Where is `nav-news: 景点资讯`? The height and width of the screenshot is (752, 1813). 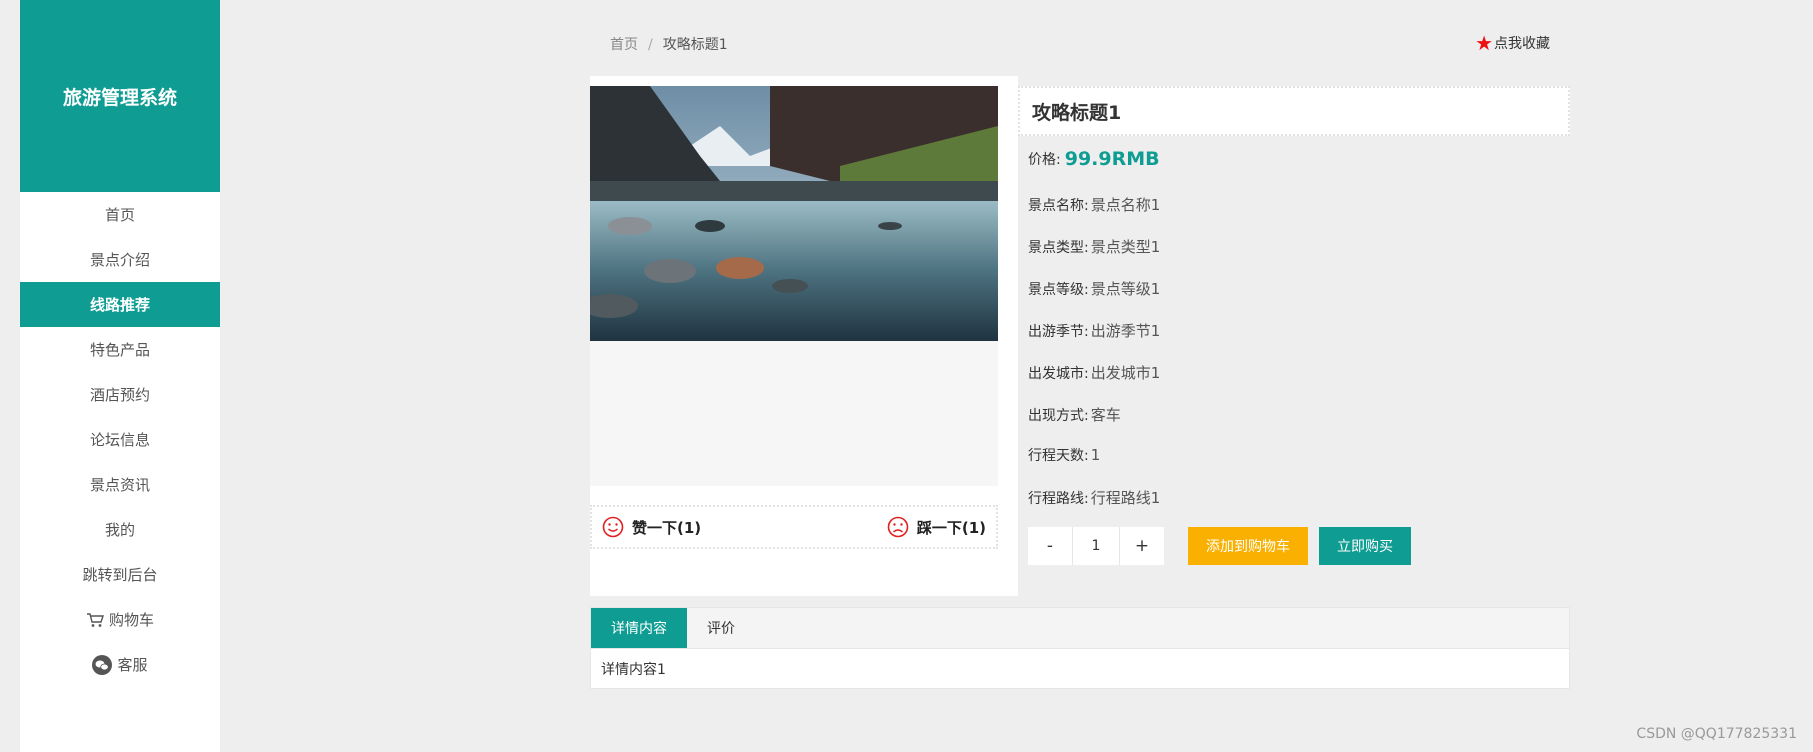 nav-news: 景点资讯 is located at coordinates (120, 484).